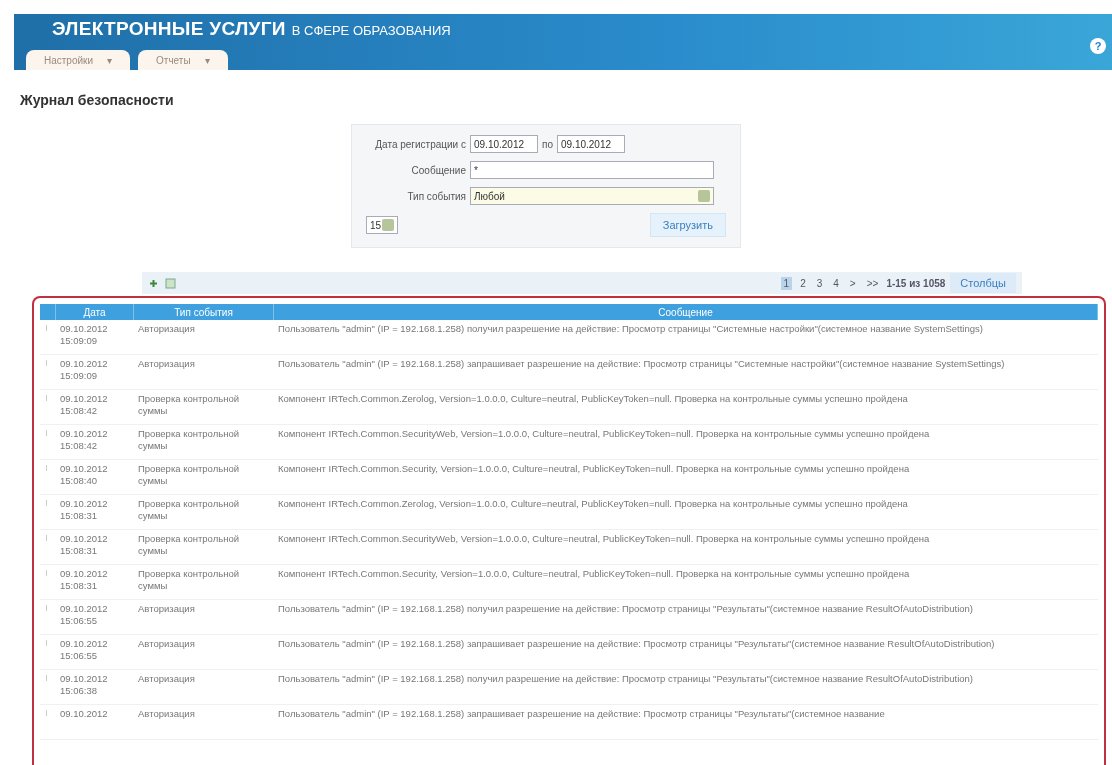 The width and height of the screenshot is (1112, 765). What do you see at coordinates (819, 283) in the screenshot?
I see `page-link: 3` at bounding box center [819, 283].